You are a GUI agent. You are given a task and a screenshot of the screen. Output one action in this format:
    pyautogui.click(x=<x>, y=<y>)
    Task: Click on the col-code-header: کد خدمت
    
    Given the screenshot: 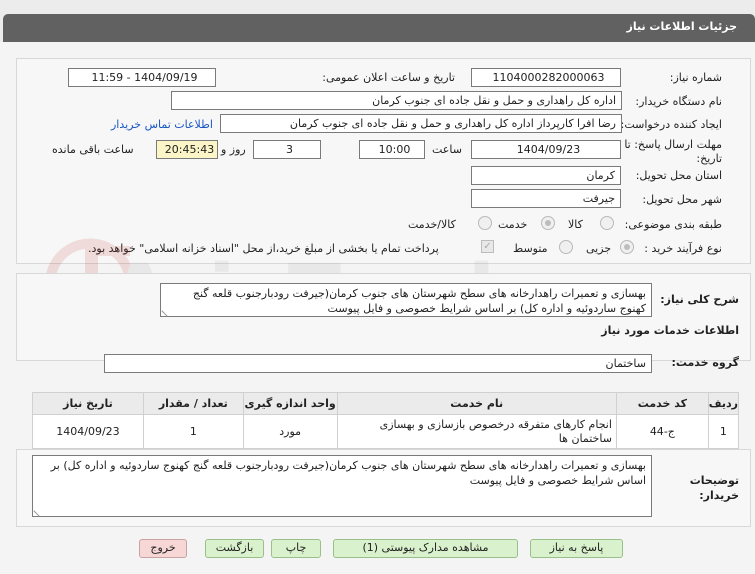 What is the action you would take?
    pyautogui.click(x=662, y=403)
    